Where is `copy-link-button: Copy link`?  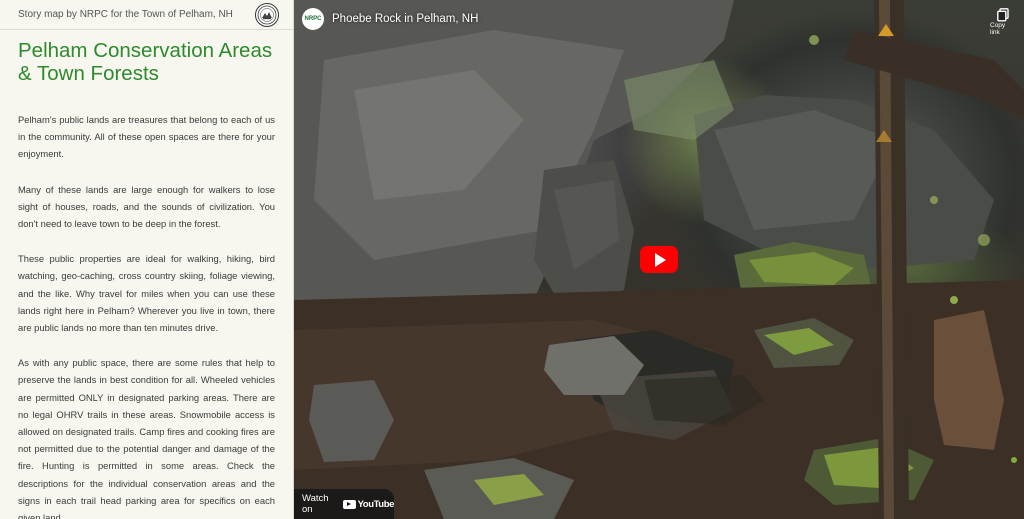
copy-link-button: Copy link is located at coordinates (1003, 22).